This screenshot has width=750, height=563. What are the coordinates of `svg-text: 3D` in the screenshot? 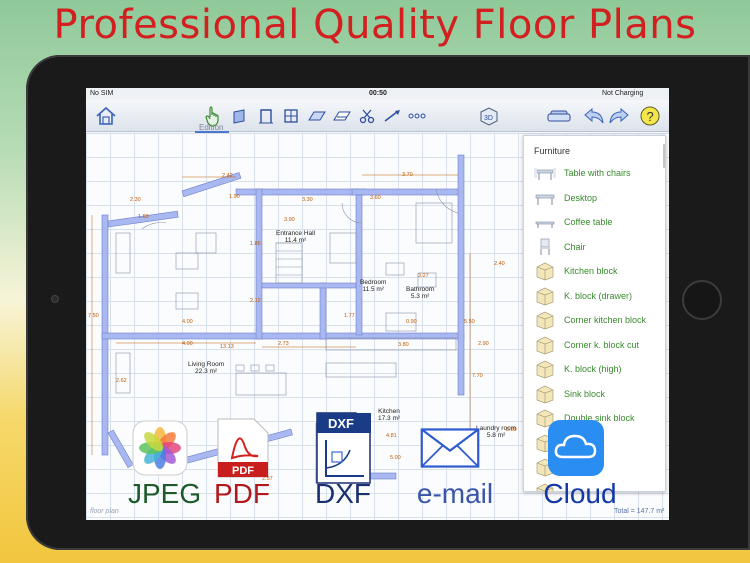 It's located at (488, 118).